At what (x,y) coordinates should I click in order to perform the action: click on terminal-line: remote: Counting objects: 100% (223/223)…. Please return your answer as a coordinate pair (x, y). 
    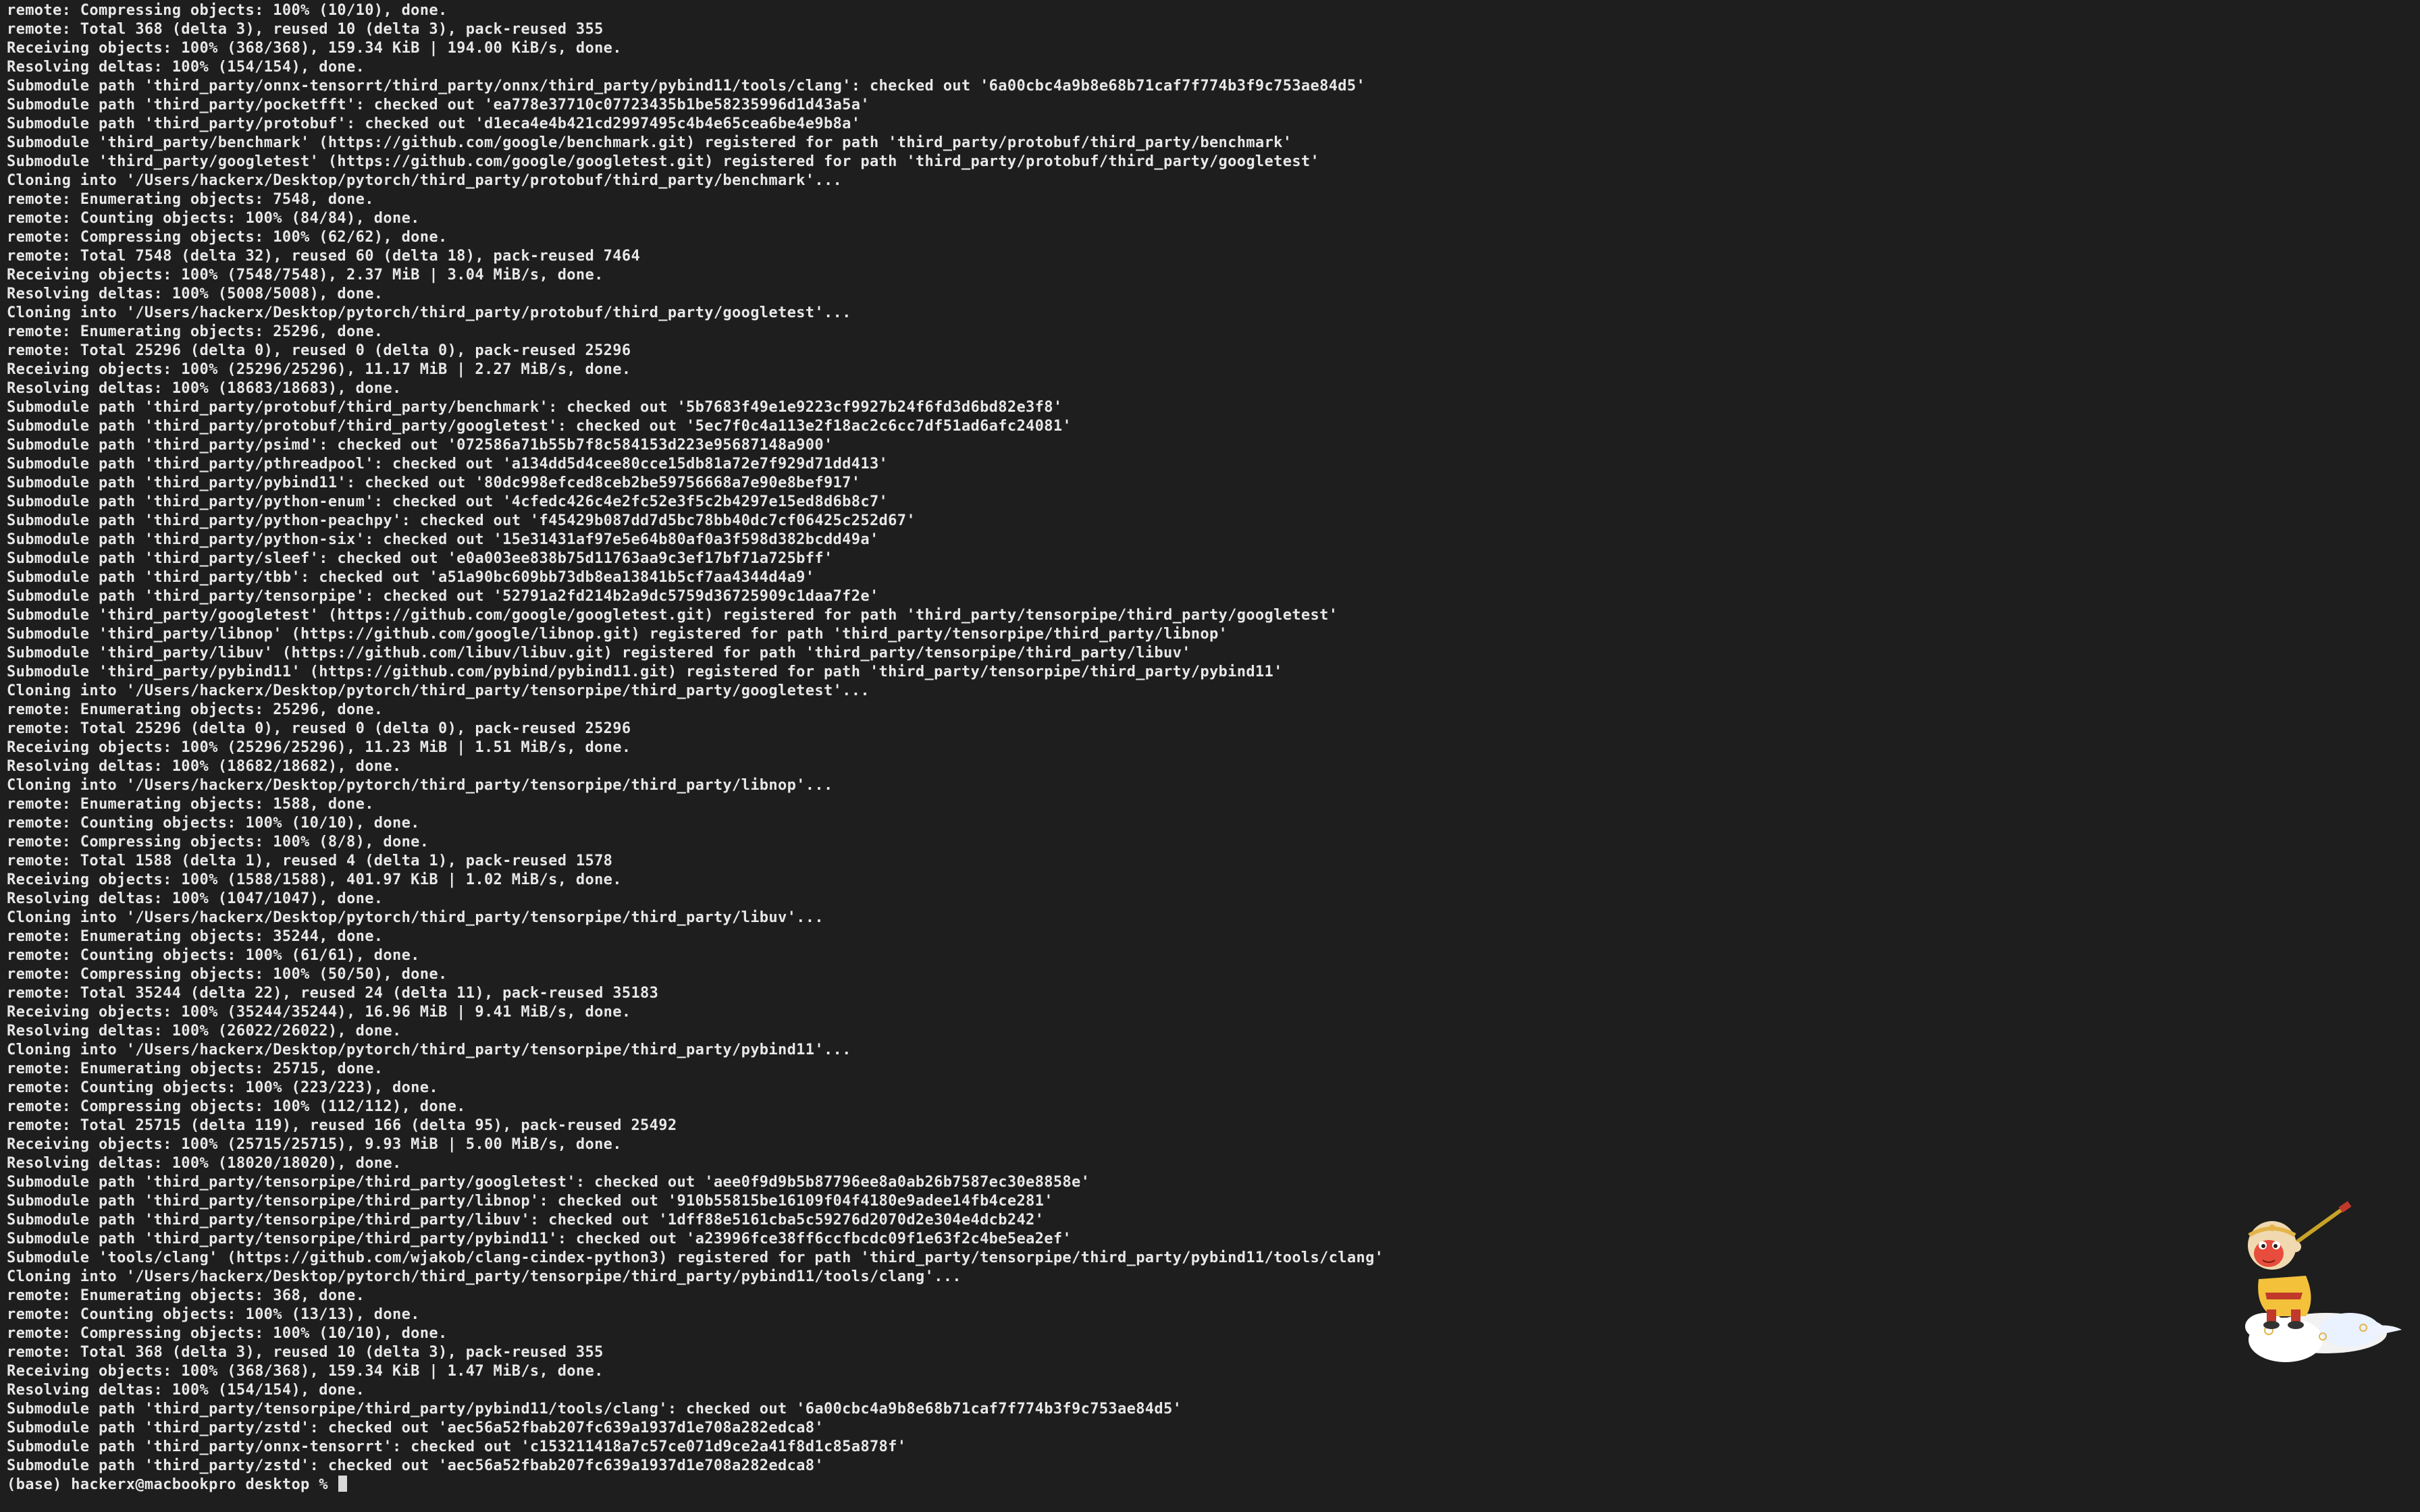
    Looking at the image, I should click on (222, 1087).